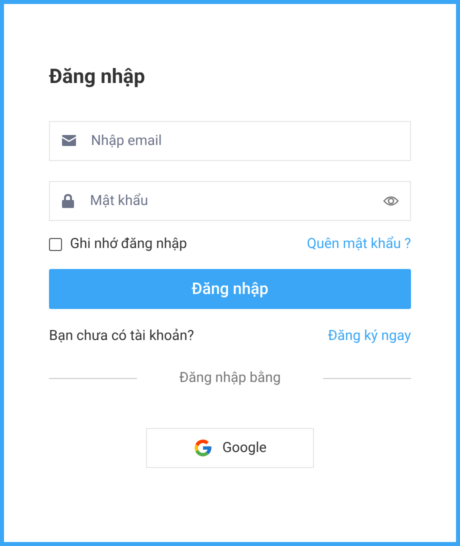  Describe the element at coordinates (203, 448) in the screenshot. I see `google-logo-icon` at that location.